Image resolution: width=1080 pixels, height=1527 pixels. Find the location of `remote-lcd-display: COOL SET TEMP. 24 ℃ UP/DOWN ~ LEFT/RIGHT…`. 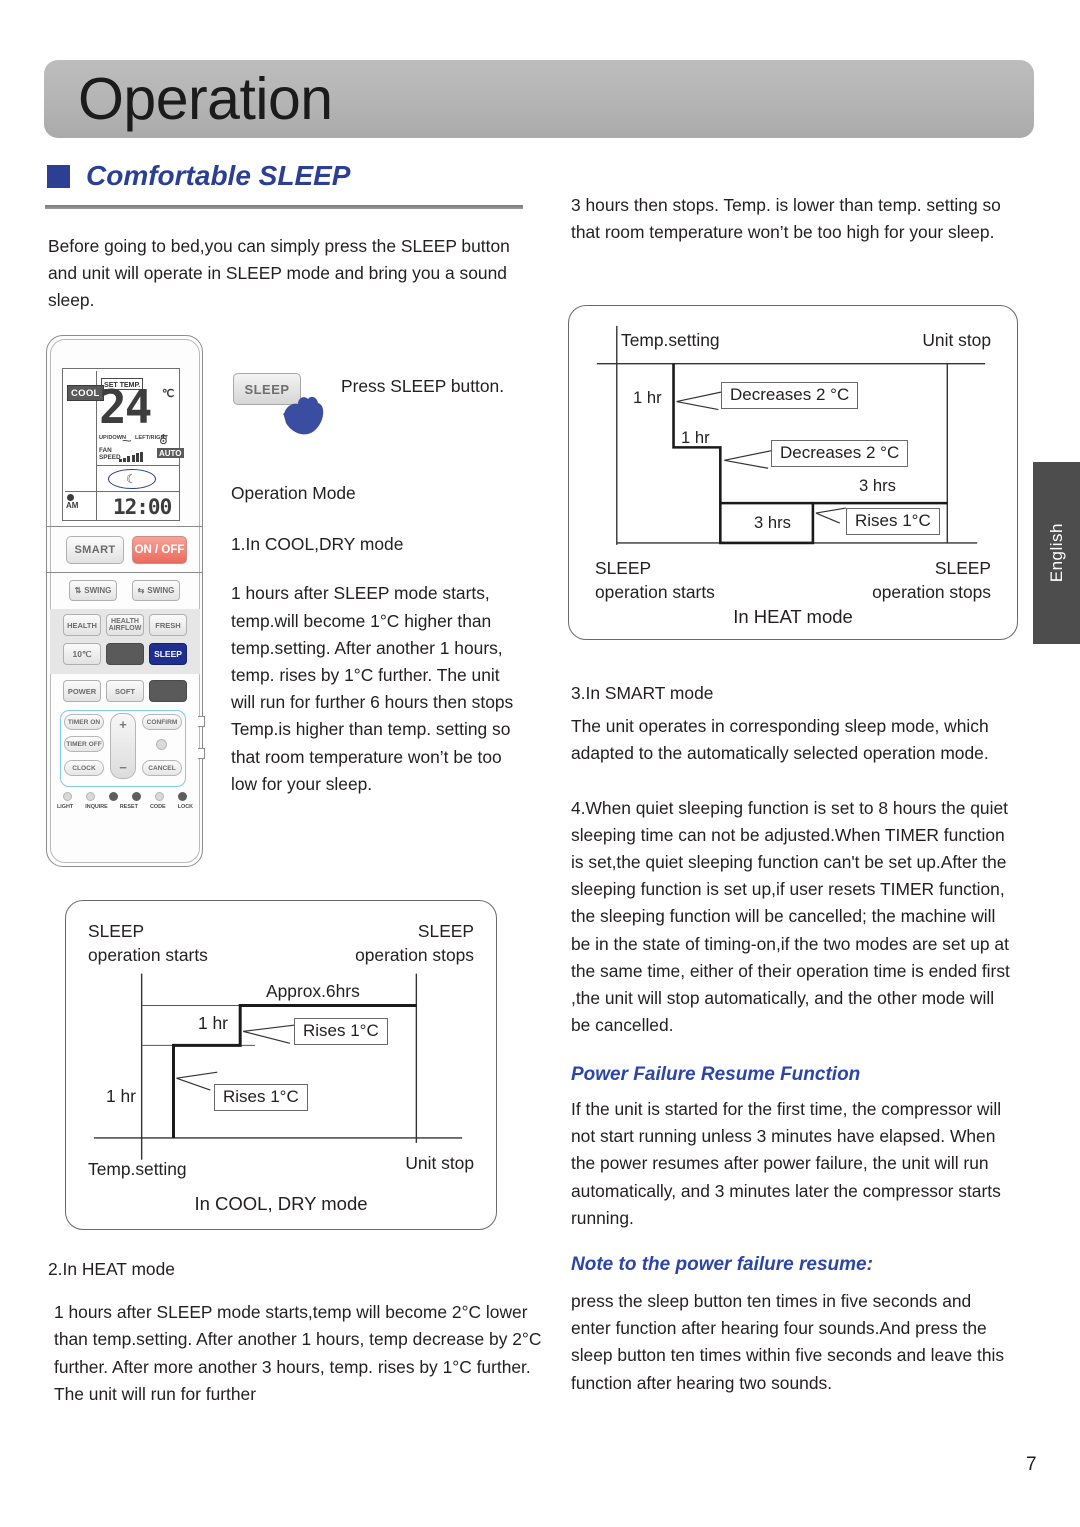

remote-lcd-display: COOL SET TEMP. 24 ℃ UP/DOWN ~ LEFT/RIGHT… is located at coordinates (123, 444).